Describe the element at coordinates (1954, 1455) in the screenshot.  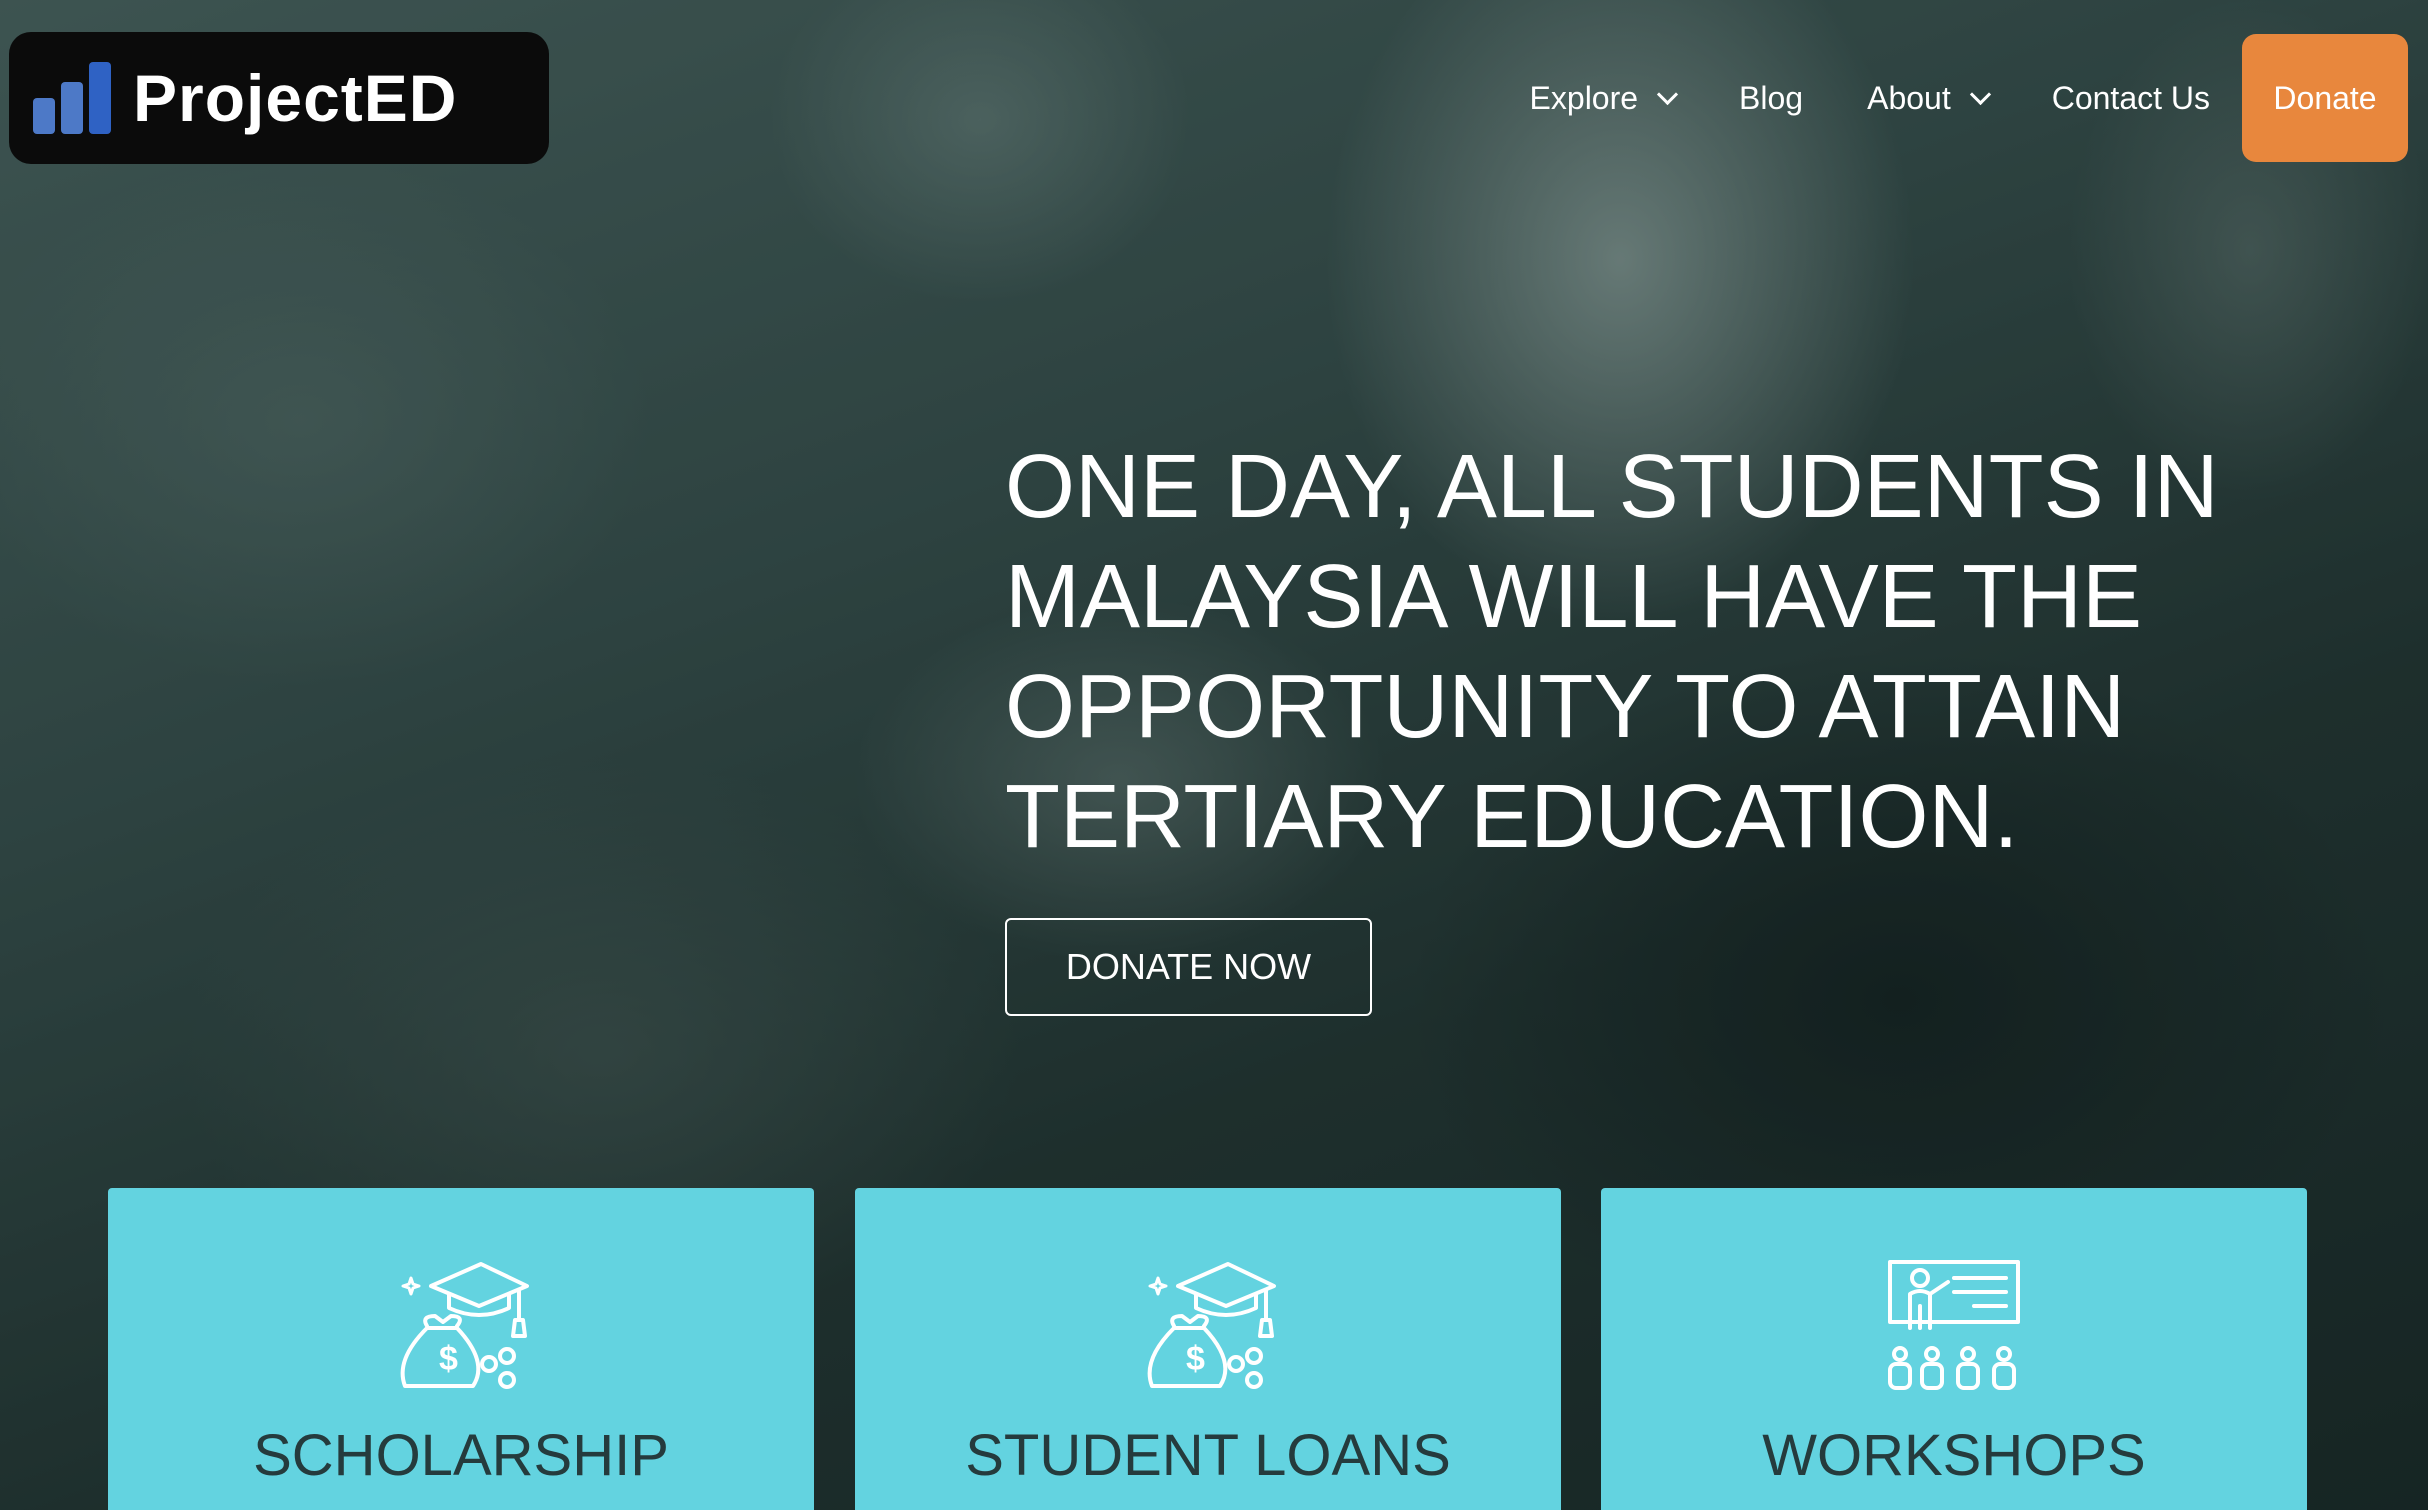
I see `card-title: WORKSHOPS` at that location.